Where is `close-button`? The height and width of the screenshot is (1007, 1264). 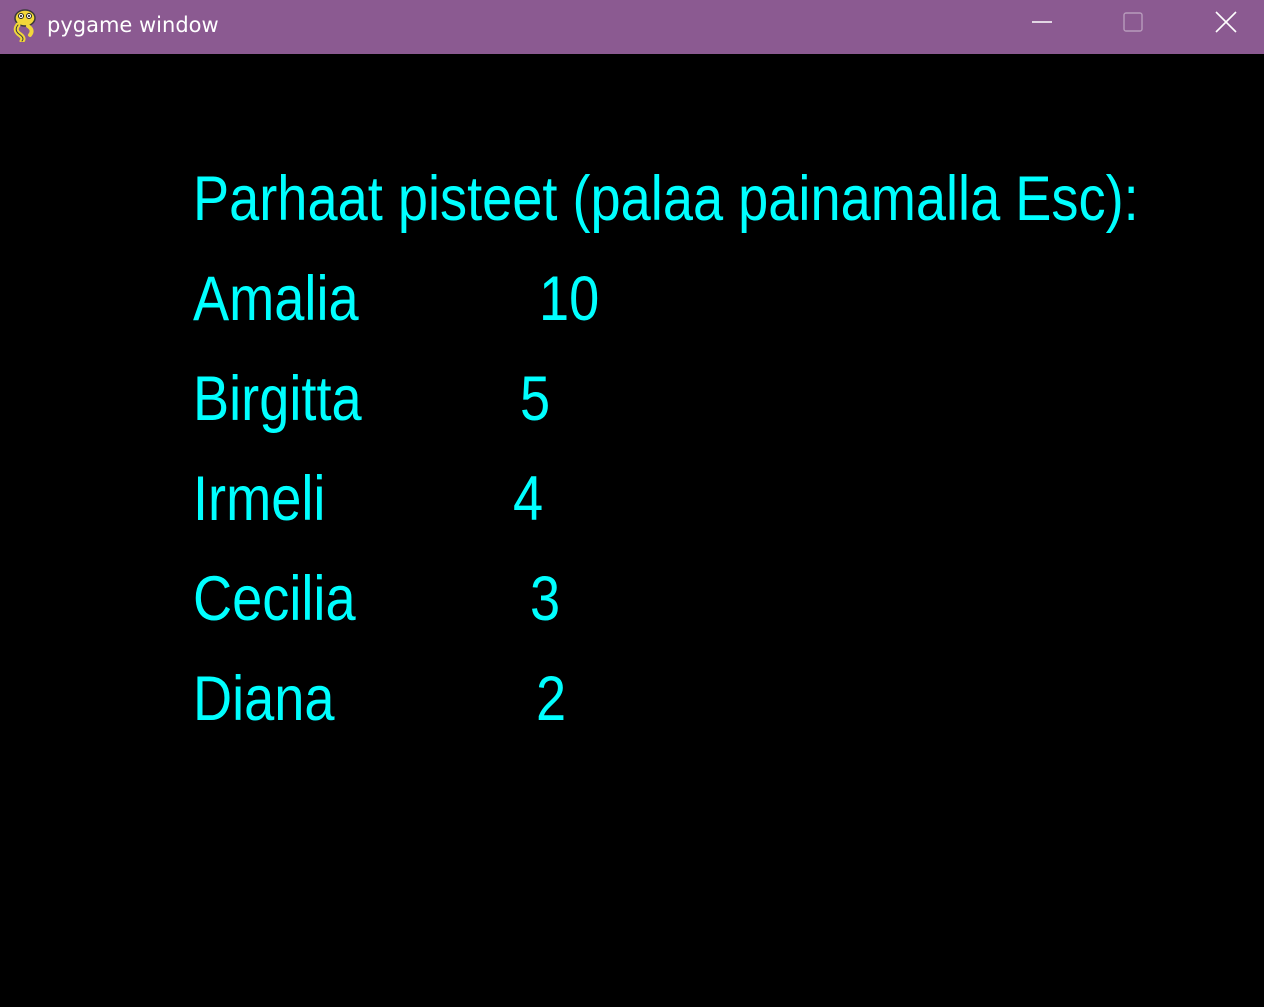 close-button is located at coordinates (1226, 22).